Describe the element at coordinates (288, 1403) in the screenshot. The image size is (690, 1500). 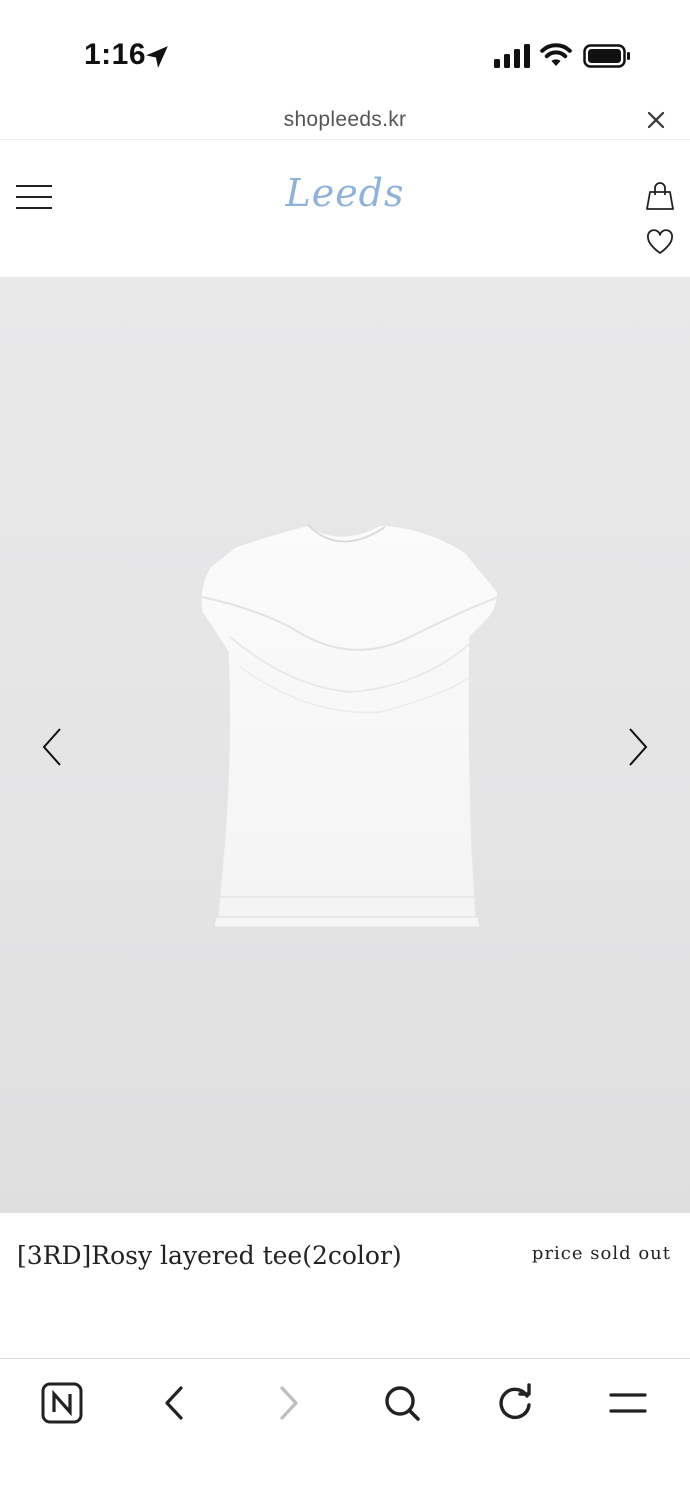
I see `forward-arrow-icon` at that location.